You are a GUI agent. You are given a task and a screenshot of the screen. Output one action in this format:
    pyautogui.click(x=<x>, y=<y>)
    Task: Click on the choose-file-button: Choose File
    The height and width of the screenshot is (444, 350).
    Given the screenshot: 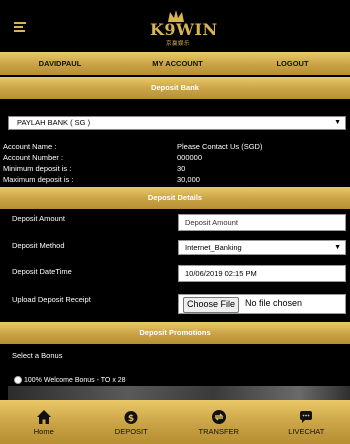 What is the action you would take?
    pyautogui.click(x=211, y=305)
    